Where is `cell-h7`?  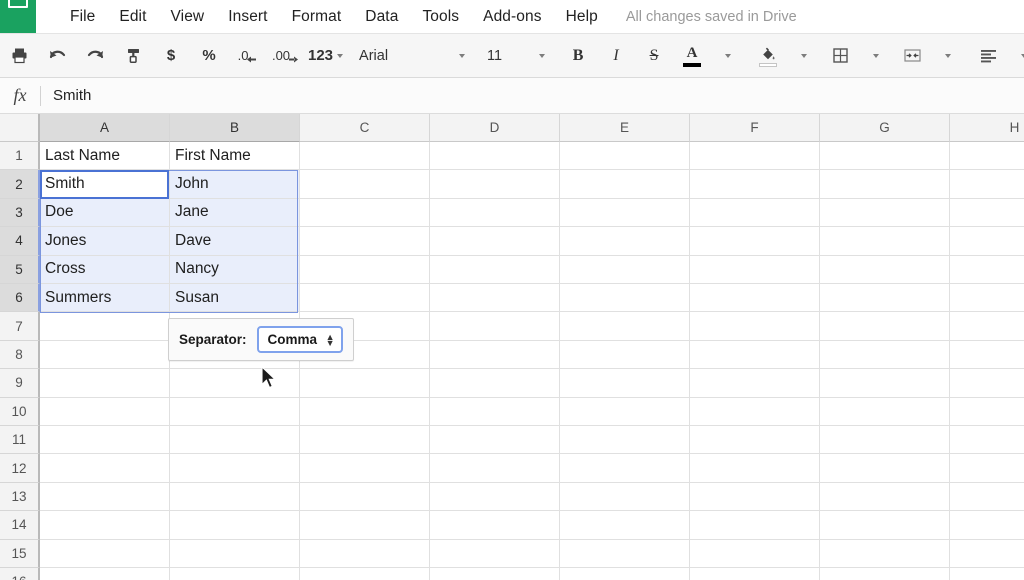
cell-h7 is located at coordinates (987, 326).